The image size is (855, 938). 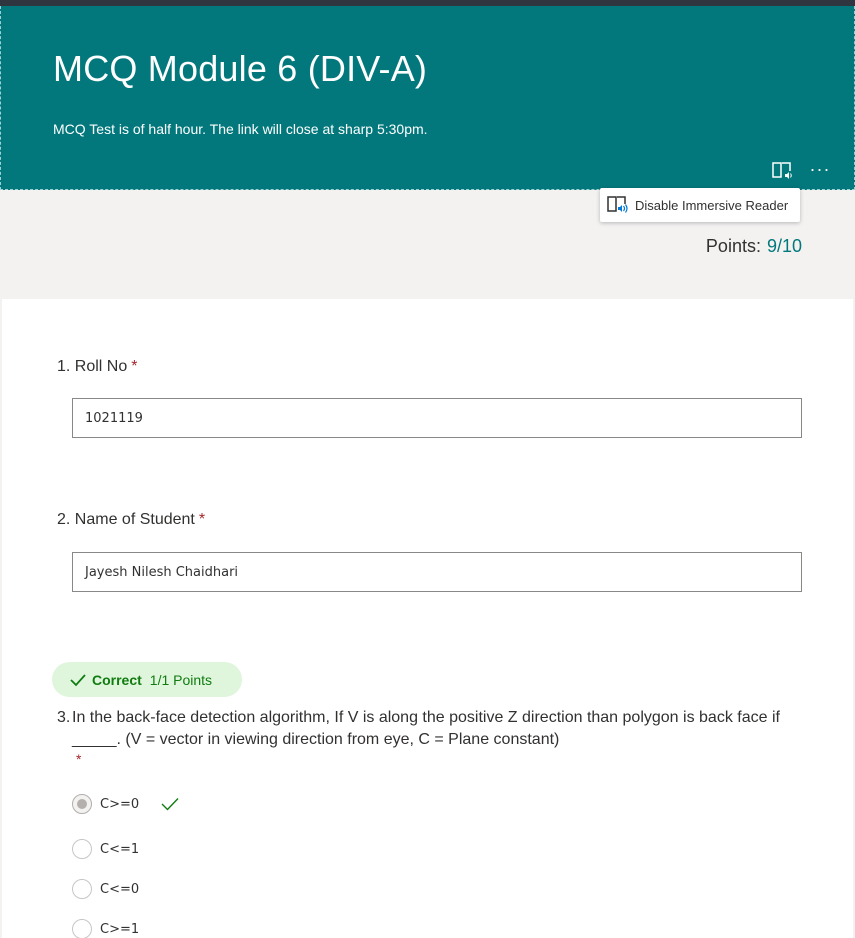 I want to click on option-label: C>=0, so click(x=120, y=804).